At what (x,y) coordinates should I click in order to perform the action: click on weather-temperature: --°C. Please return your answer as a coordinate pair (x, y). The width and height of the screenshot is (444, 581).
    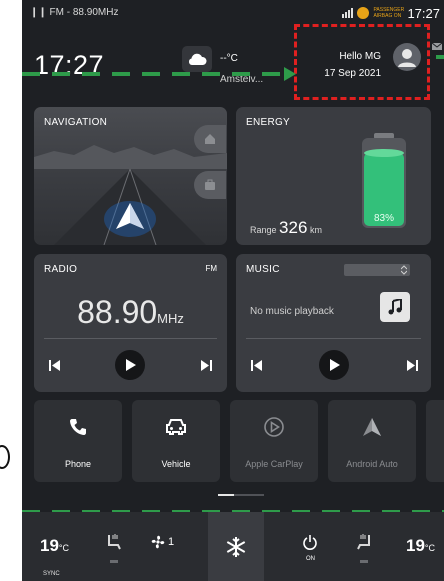
    Looking at the image, I should click on (229, 58).